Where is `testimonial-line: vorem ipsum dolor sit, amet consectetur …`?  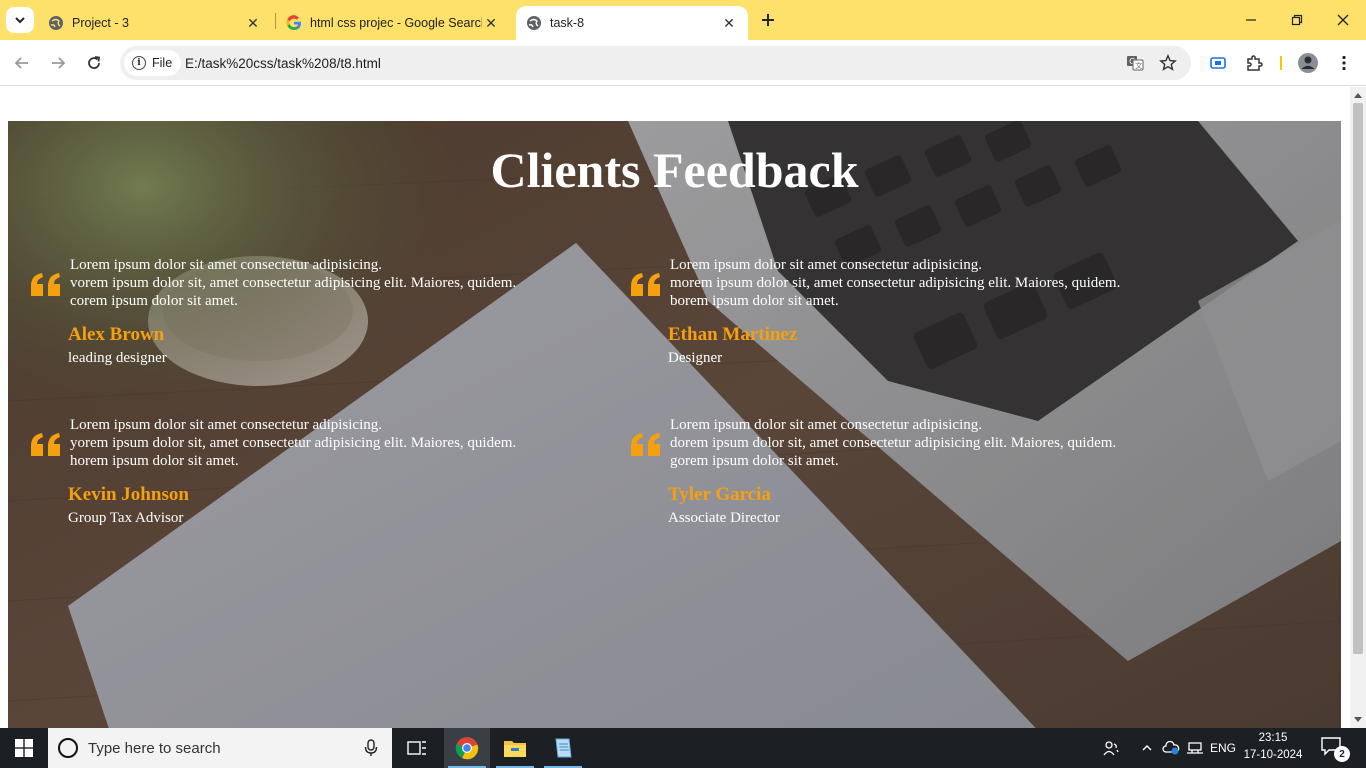 testimonial-line: vorem ipsum dolor sit, amet consectetur … is located at coordinates (293, 283).